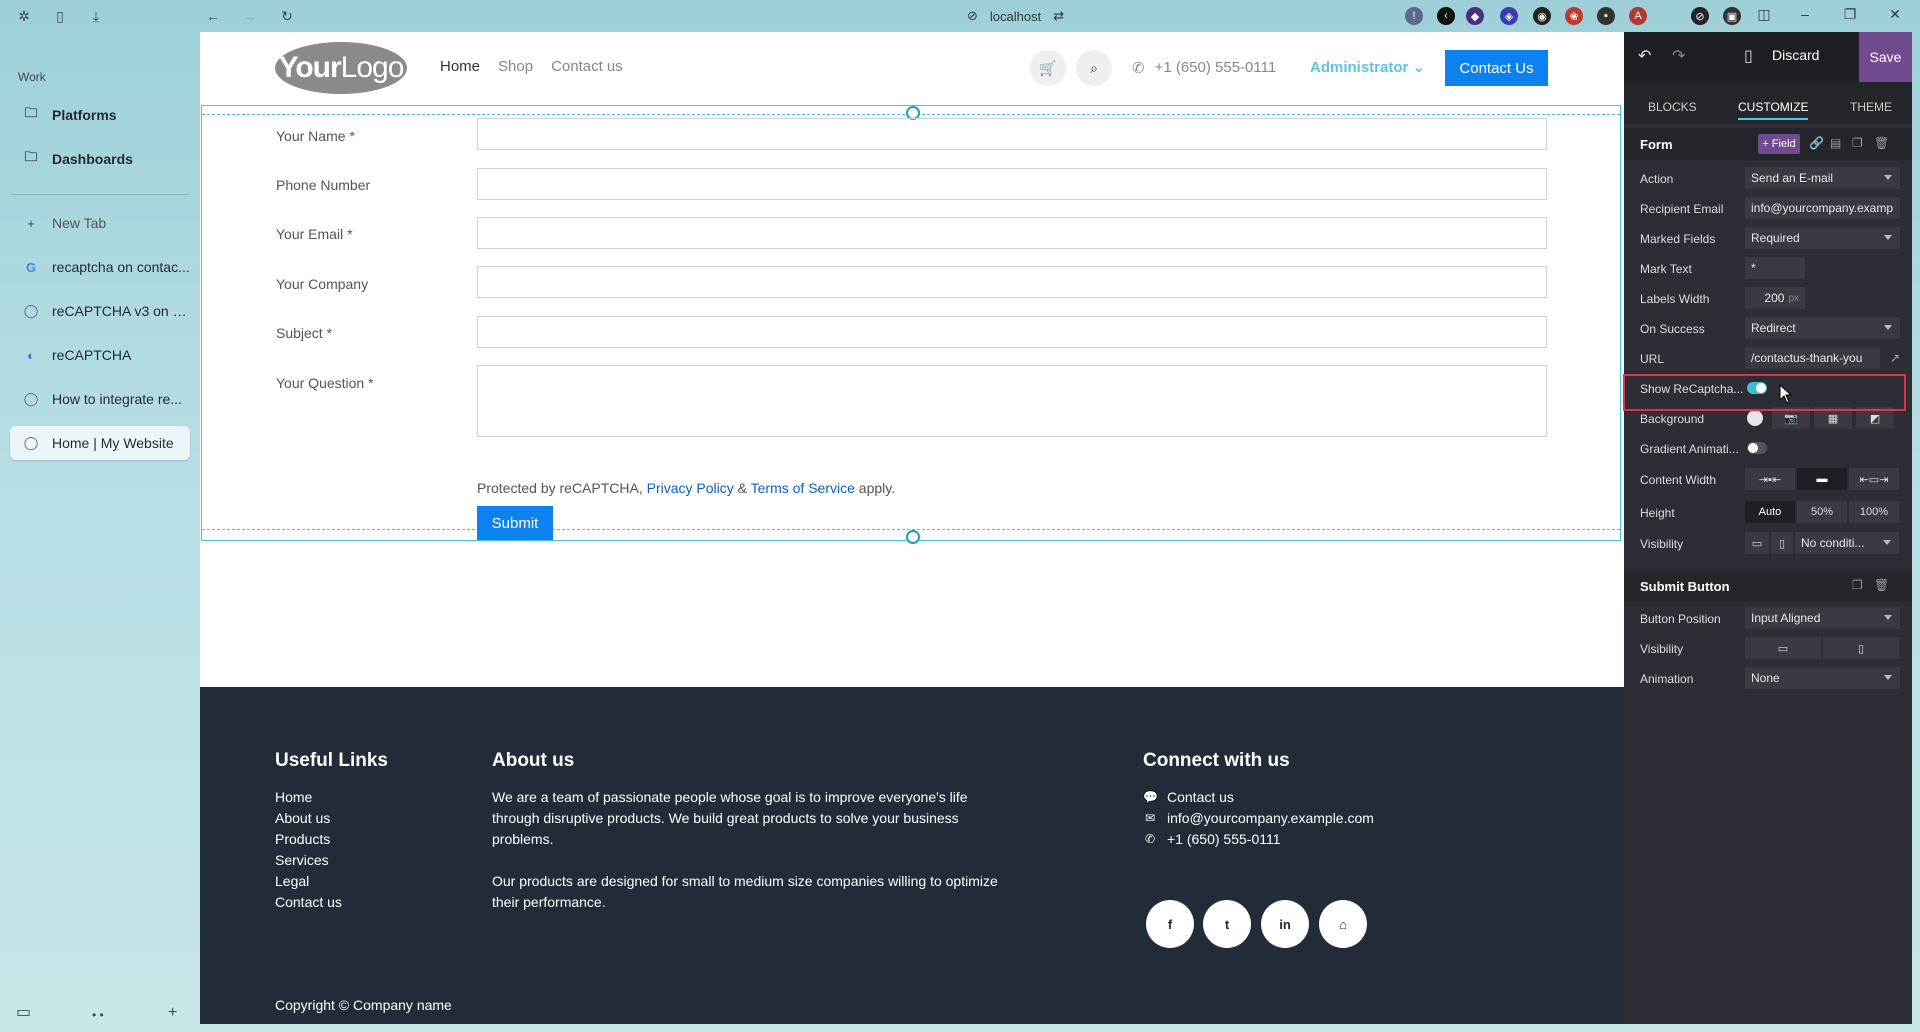 The height and width of the screenshot is (1032, 1920). What do you see at coordinates (98, 1015) in the screenshot?
I see `spaces-dots-icon: • •` at bounding box center [98, 1015].